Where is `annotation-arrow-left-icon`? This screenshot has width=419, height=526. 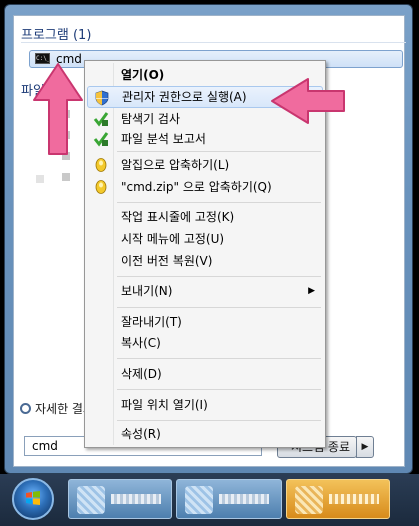
annotation-arrow-left-icon is located at coordinates (308, 101).